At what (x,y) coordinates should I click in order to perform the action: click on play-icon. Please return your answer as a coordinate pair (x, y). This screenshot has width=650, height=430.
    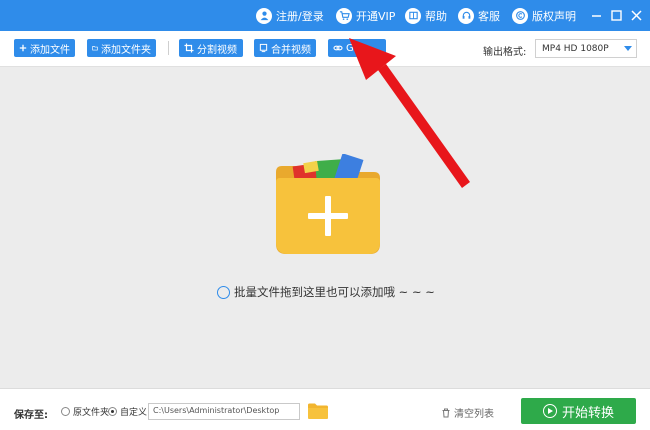
    Looking at the image, I should click on (549, 411).